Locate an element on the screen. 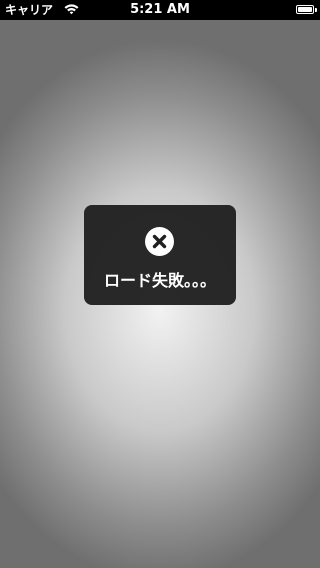  battery-tip is located at coordinates (316, 10).